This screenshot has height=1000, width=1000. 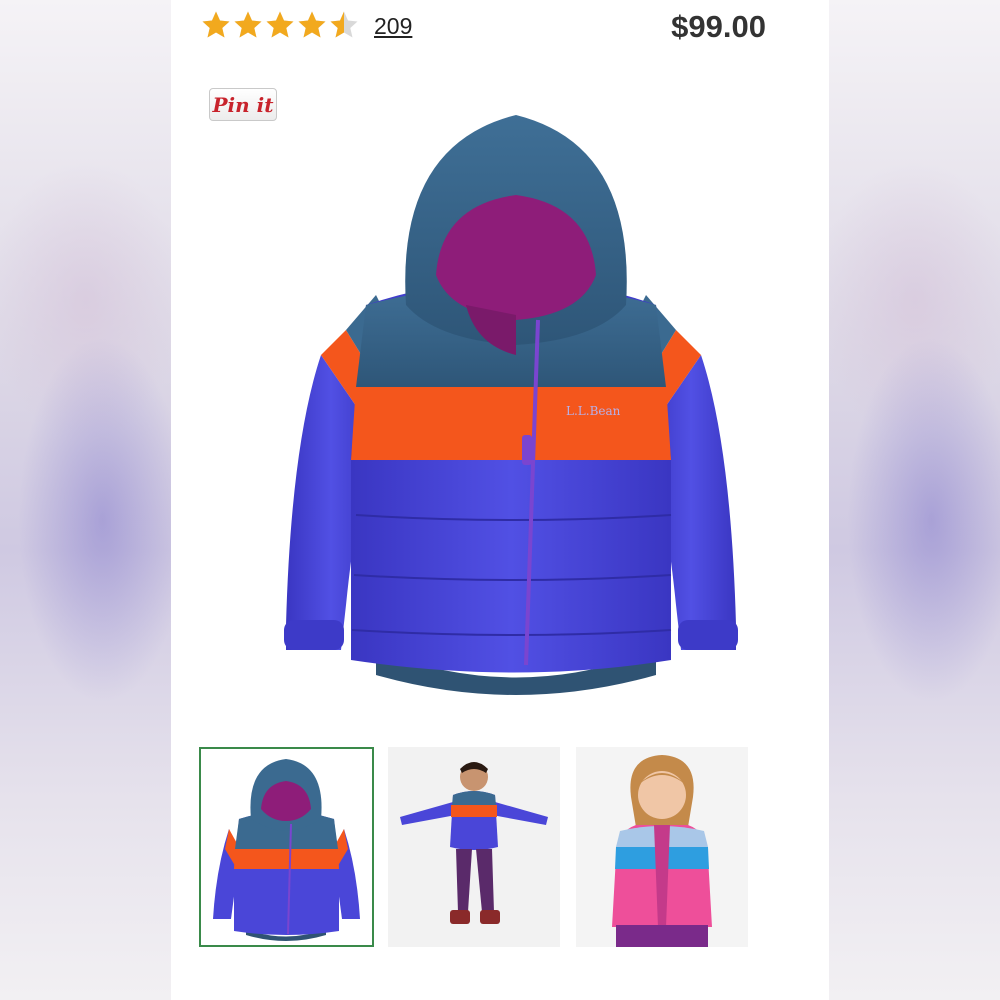 What do you see at coordinates (718, 26) in the screenshot?
I see `product-price: $99.00` at bounding box center [718, 26].